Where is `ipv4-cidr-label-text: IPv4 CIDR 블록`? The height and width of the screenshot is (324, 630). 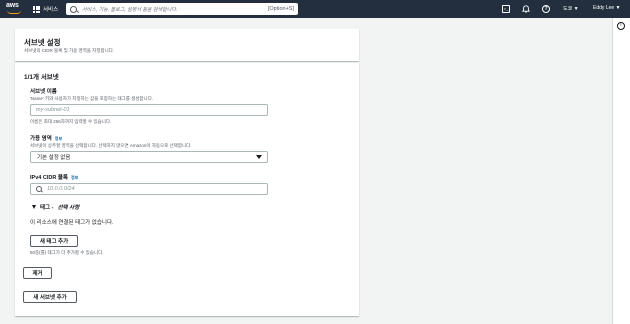
ipv4-cidr-label-text: IPv4 CIDR 블록 is located at coordinates (49, 178).